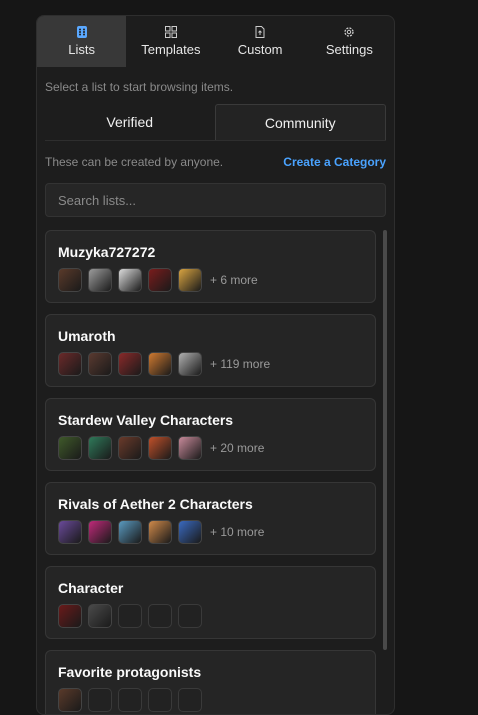 This screenshot has height=715, width=478. I want to click on list-card-title: Character, so click(91, 588).